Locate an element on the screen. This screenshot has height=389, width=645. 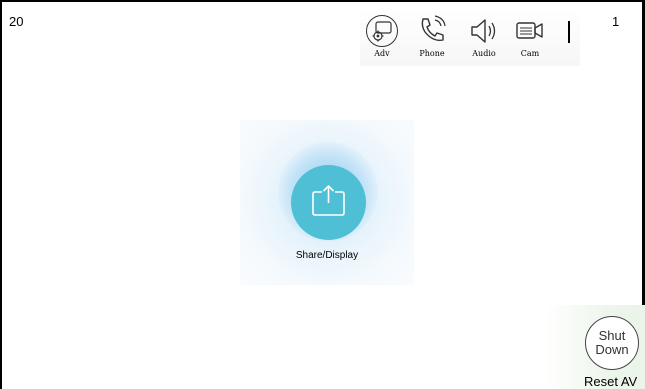
status-number-right: 1 is located at coordinates (616, 21).